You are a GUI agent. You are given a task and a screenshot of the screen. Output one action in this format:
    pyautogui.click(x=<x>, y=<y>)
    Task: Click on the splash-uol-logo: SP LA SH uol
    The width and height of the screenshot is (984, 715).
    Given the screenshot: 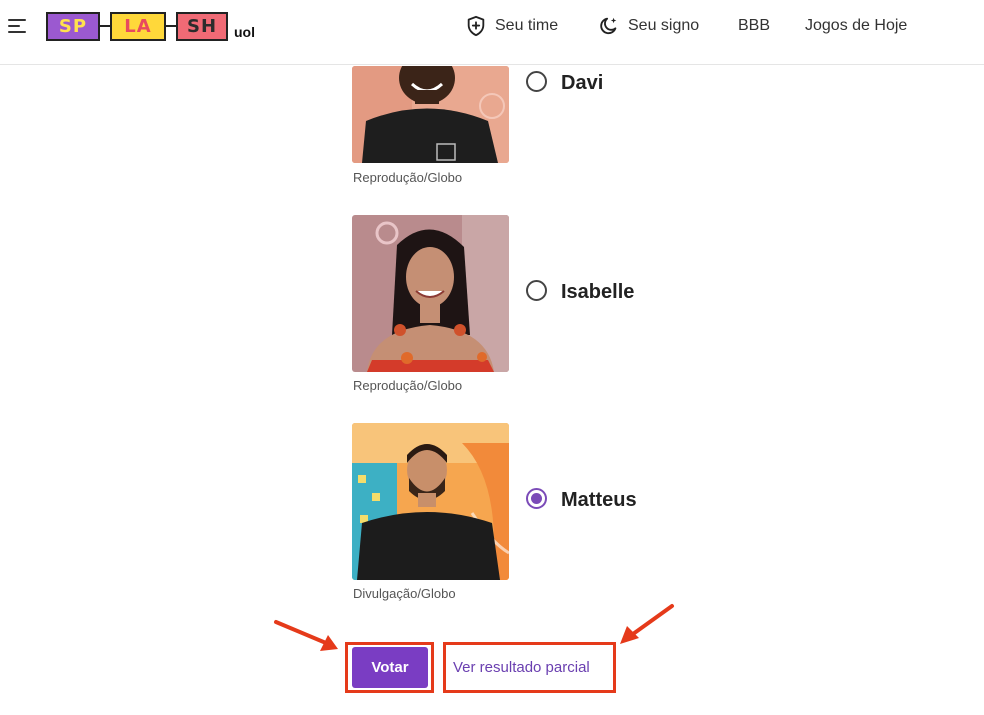 What is the action you would take?
    pyautogui.click(x=150, y=26)
    